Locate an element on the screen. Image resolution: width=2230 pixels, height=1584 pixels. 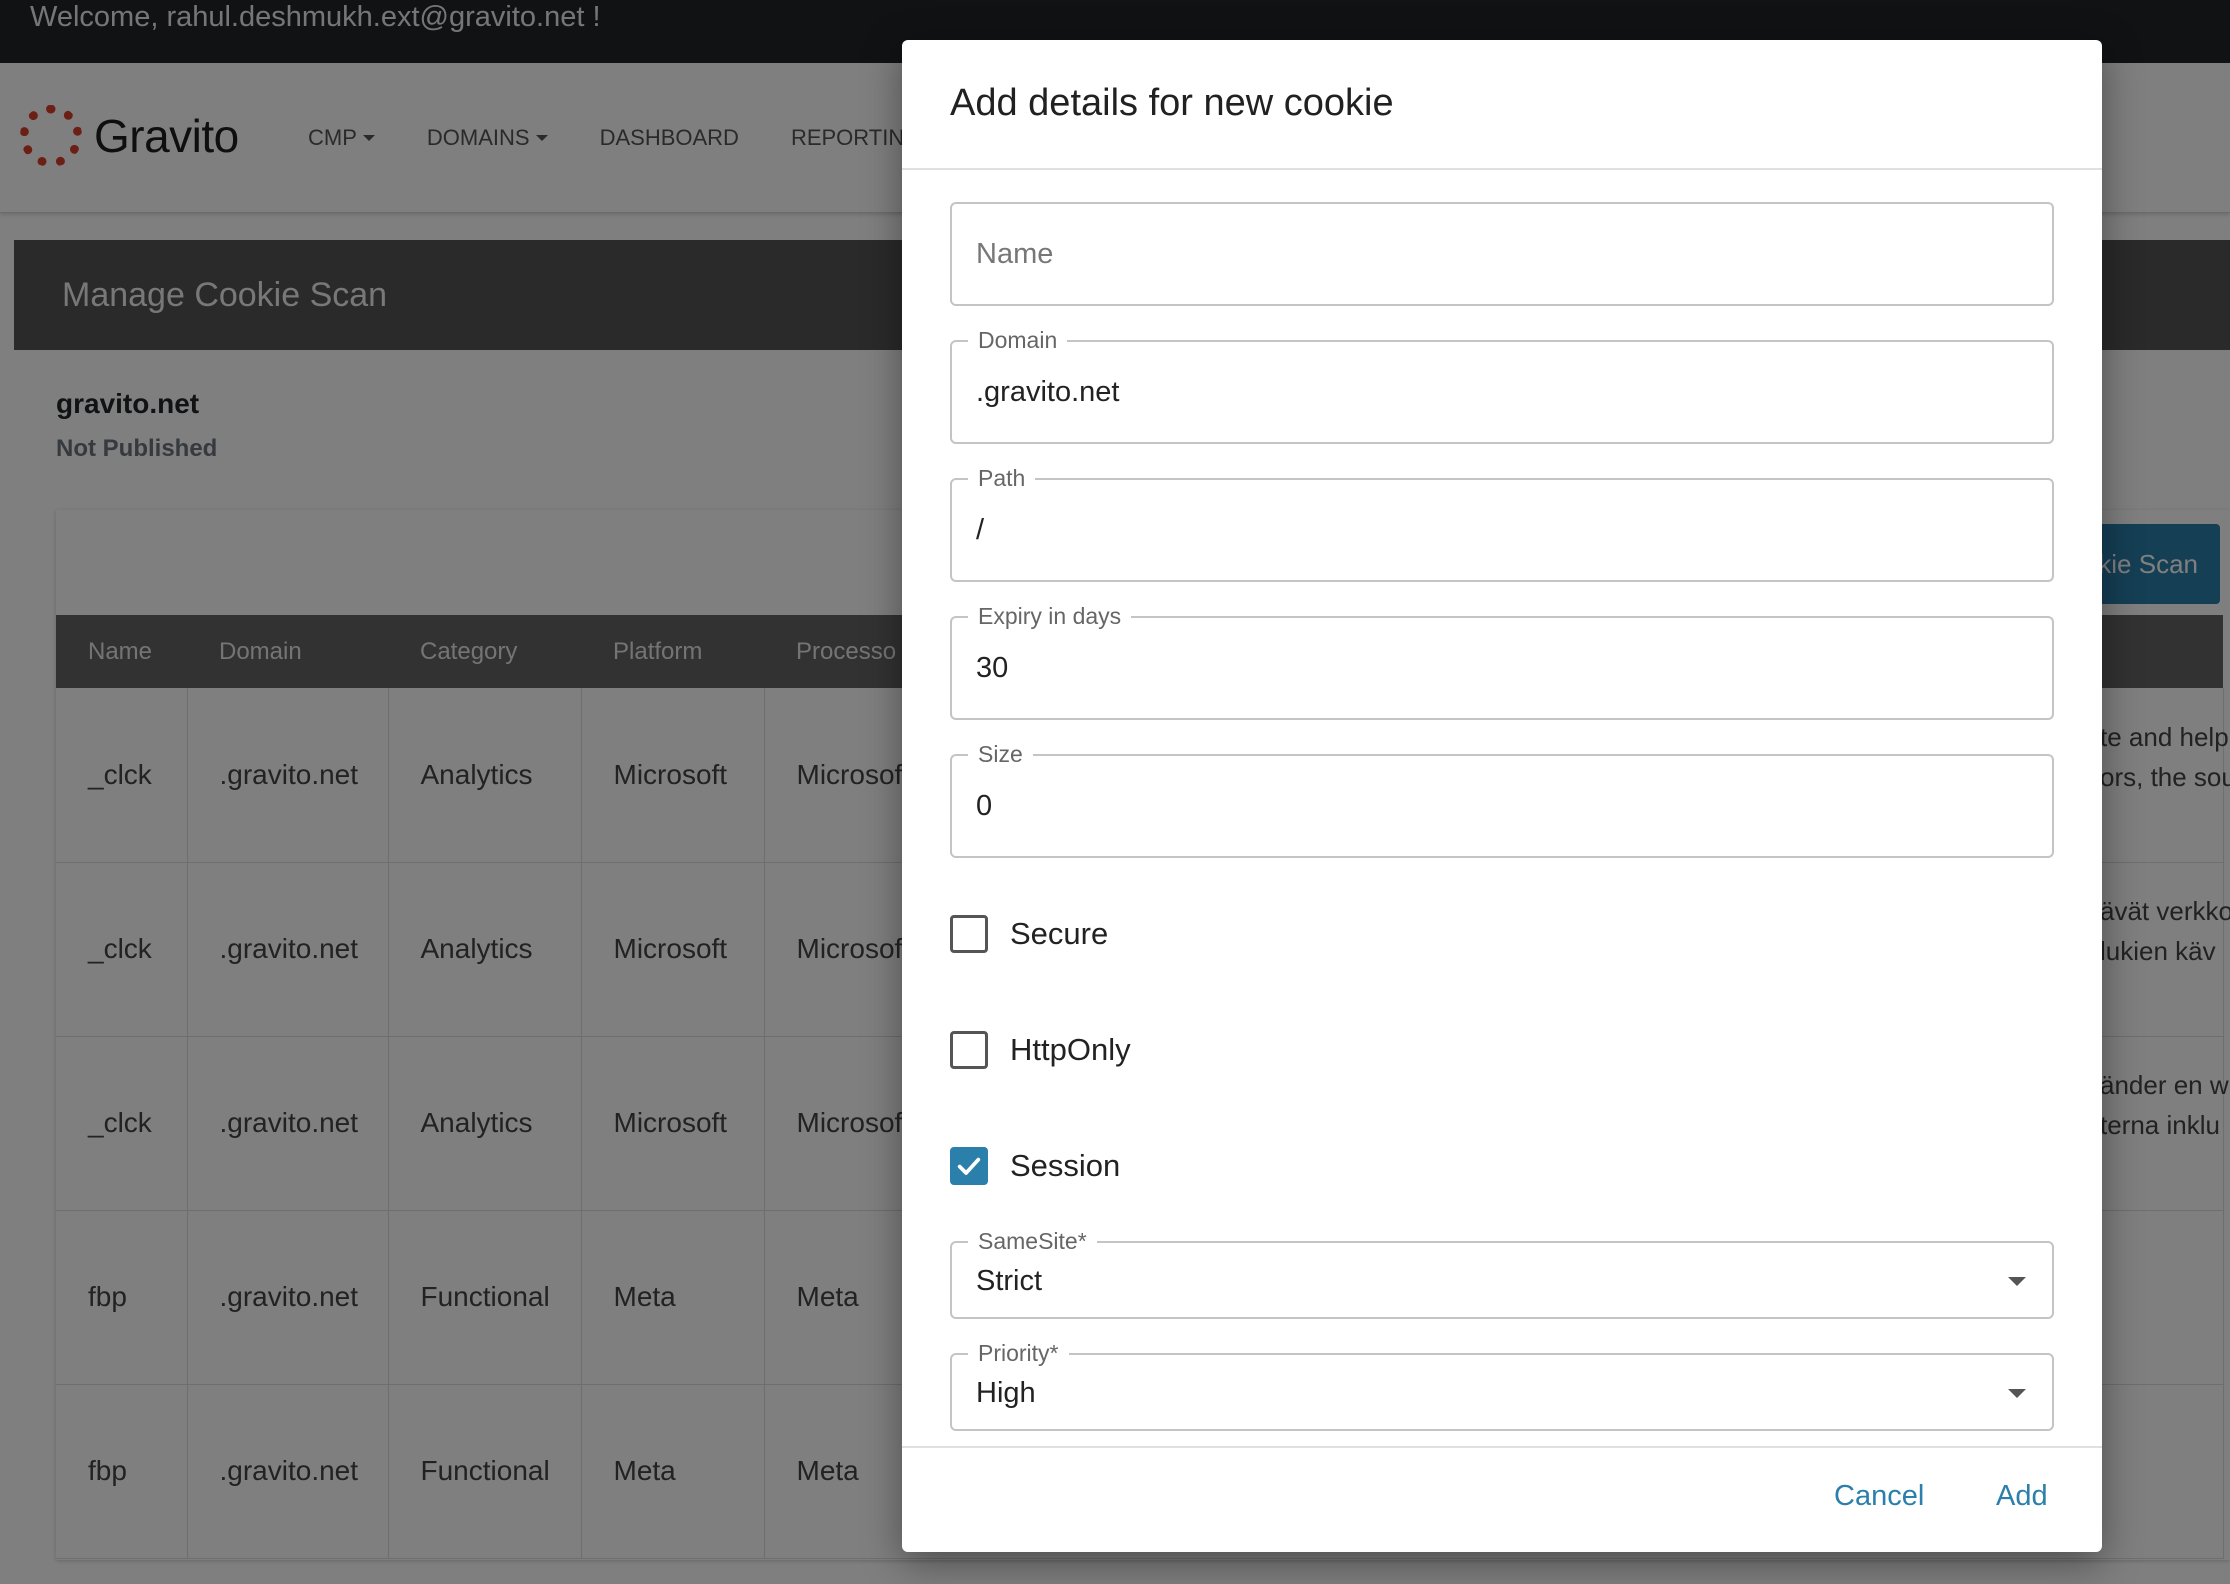
priority-select: Priority* High is located at coordinates (1502, 1384).